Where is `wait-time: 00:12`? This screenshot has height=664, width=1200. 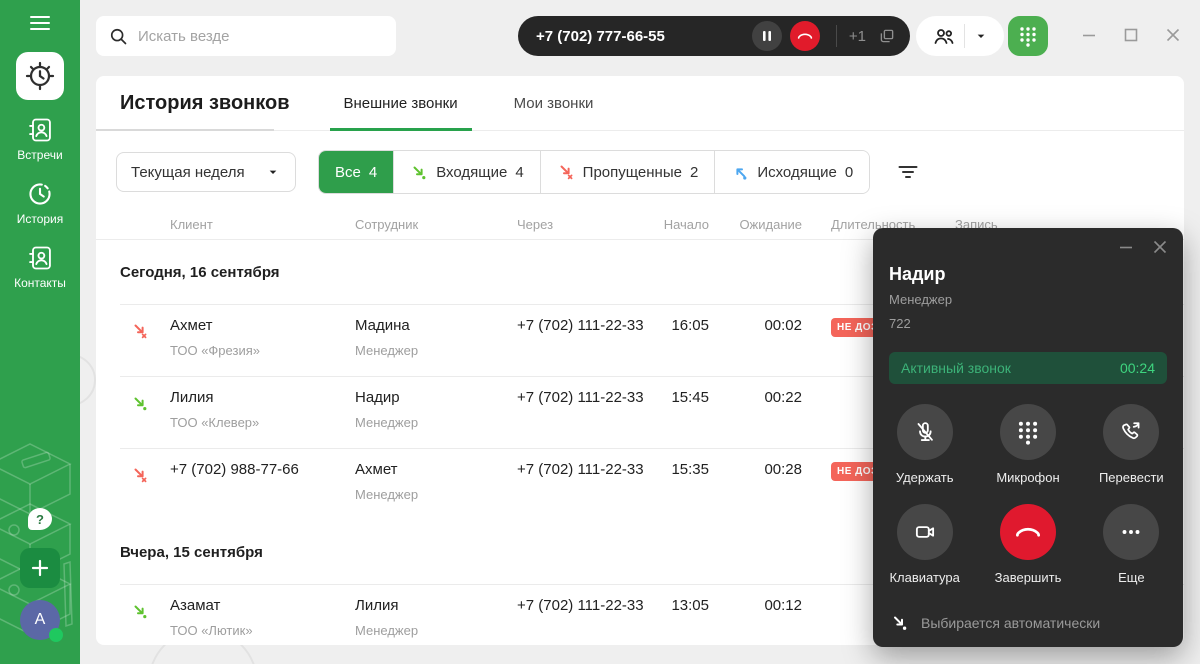
wait-time: 00:12 is located at coordinates (783, 605).